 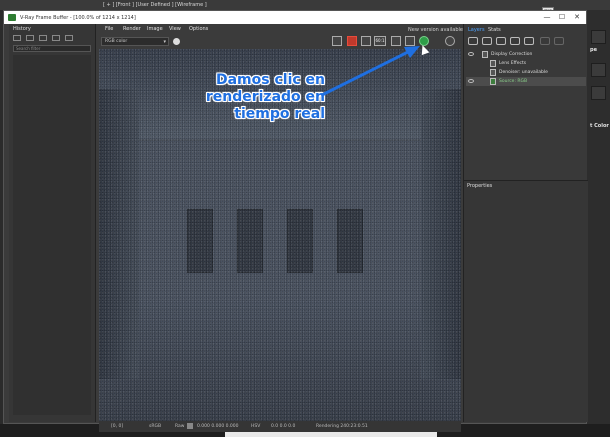 I want to click on clear-history-icon, so click(x=69, y=38).